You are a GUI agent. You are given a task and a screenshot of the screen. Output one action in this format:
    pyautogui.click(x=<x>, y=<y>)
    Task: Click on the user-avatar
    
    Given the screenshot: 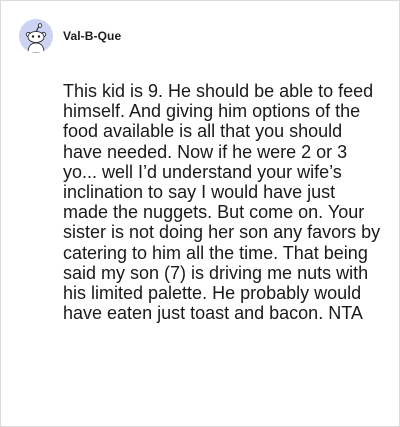 What is the action you would take?
    pyautogui.click(x=36, y=36)
    